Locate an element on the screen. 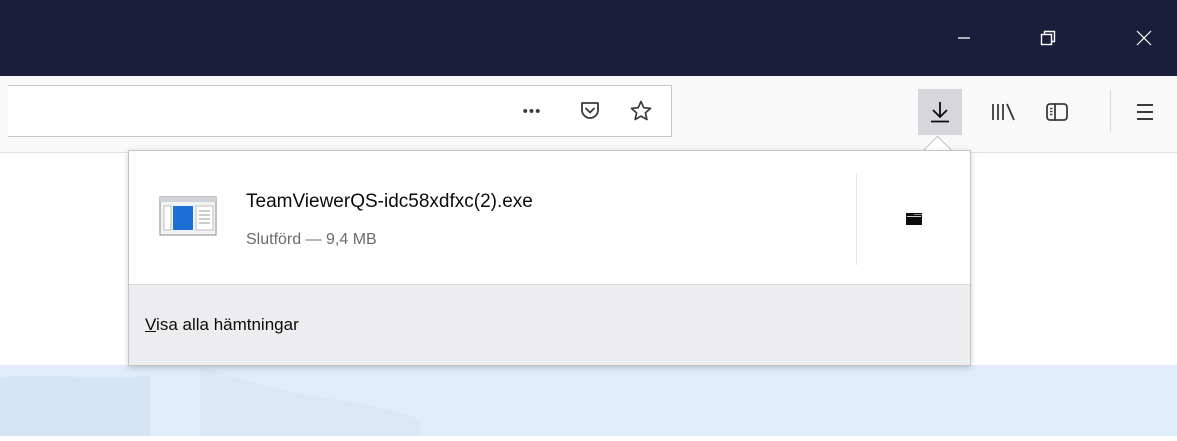  accesskey-letter: V is located at coordinates (151, 324).